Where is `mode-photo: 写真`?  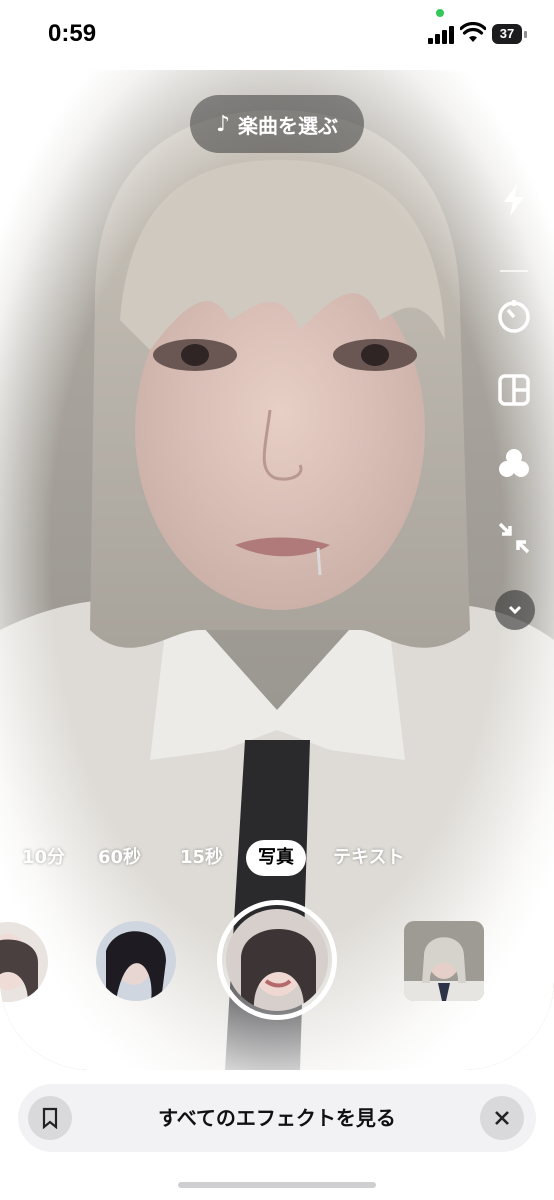
mode-photo: 写真 is located at coordinates (276, 858).